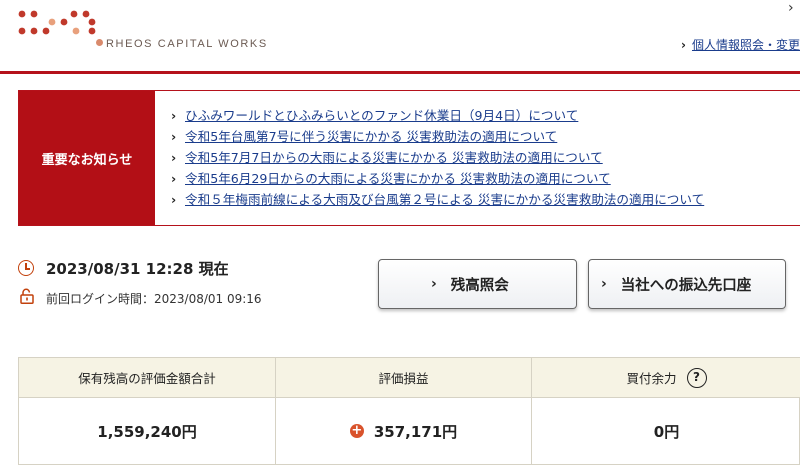  I want to click on notice-item: › 令和5年6月29日からの大雨による災害にかかる 災害救助法の適用について, so click(437, 178).